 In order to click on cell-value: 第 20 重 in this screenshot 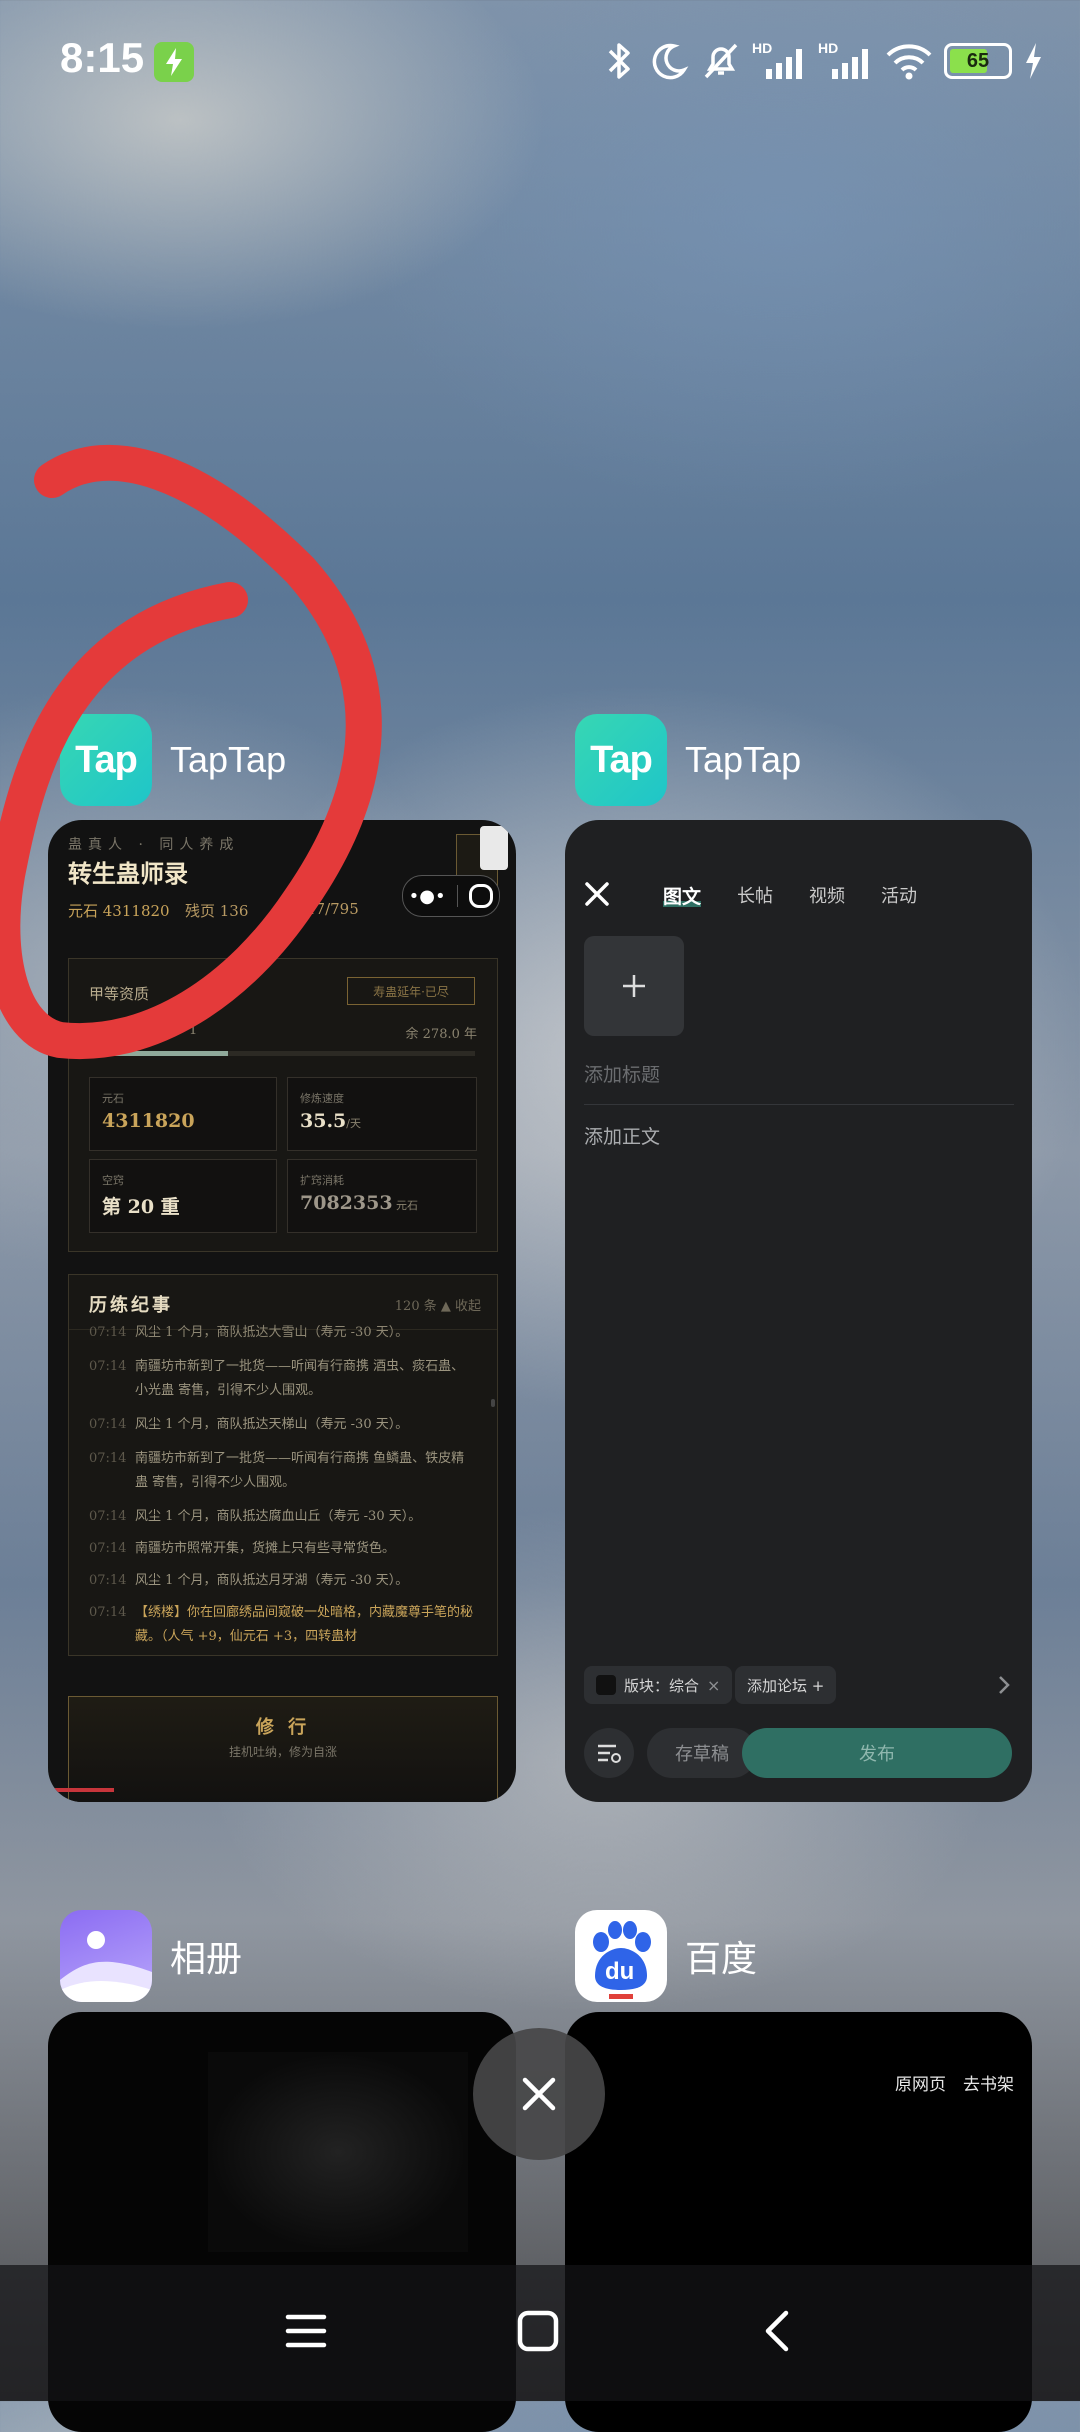, I will do `click(141, 1207)`.